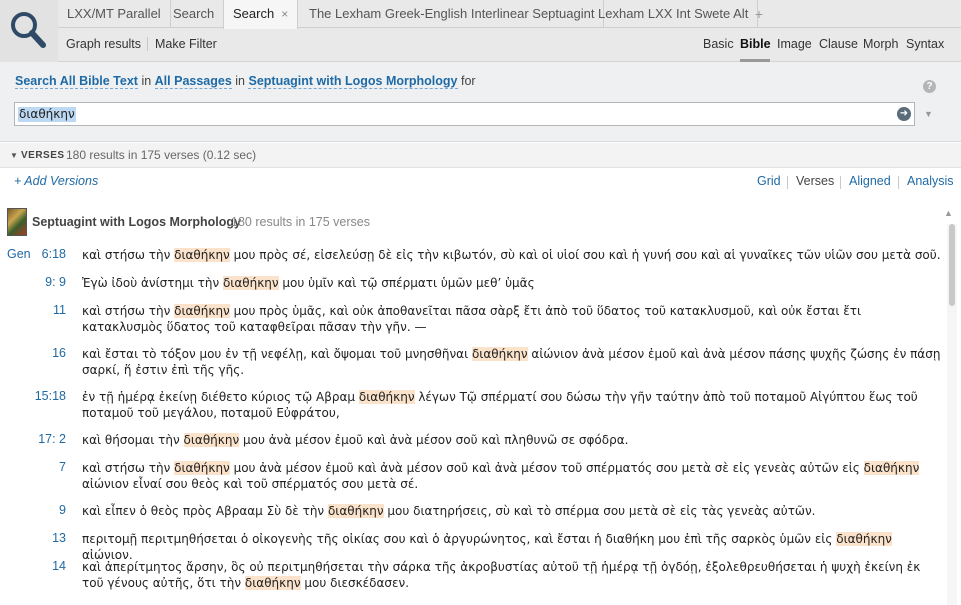 Image resolution: width=961 pixels, height=605 pixels. I want to click on tab-search-active: Search ×, so click(261, 14).